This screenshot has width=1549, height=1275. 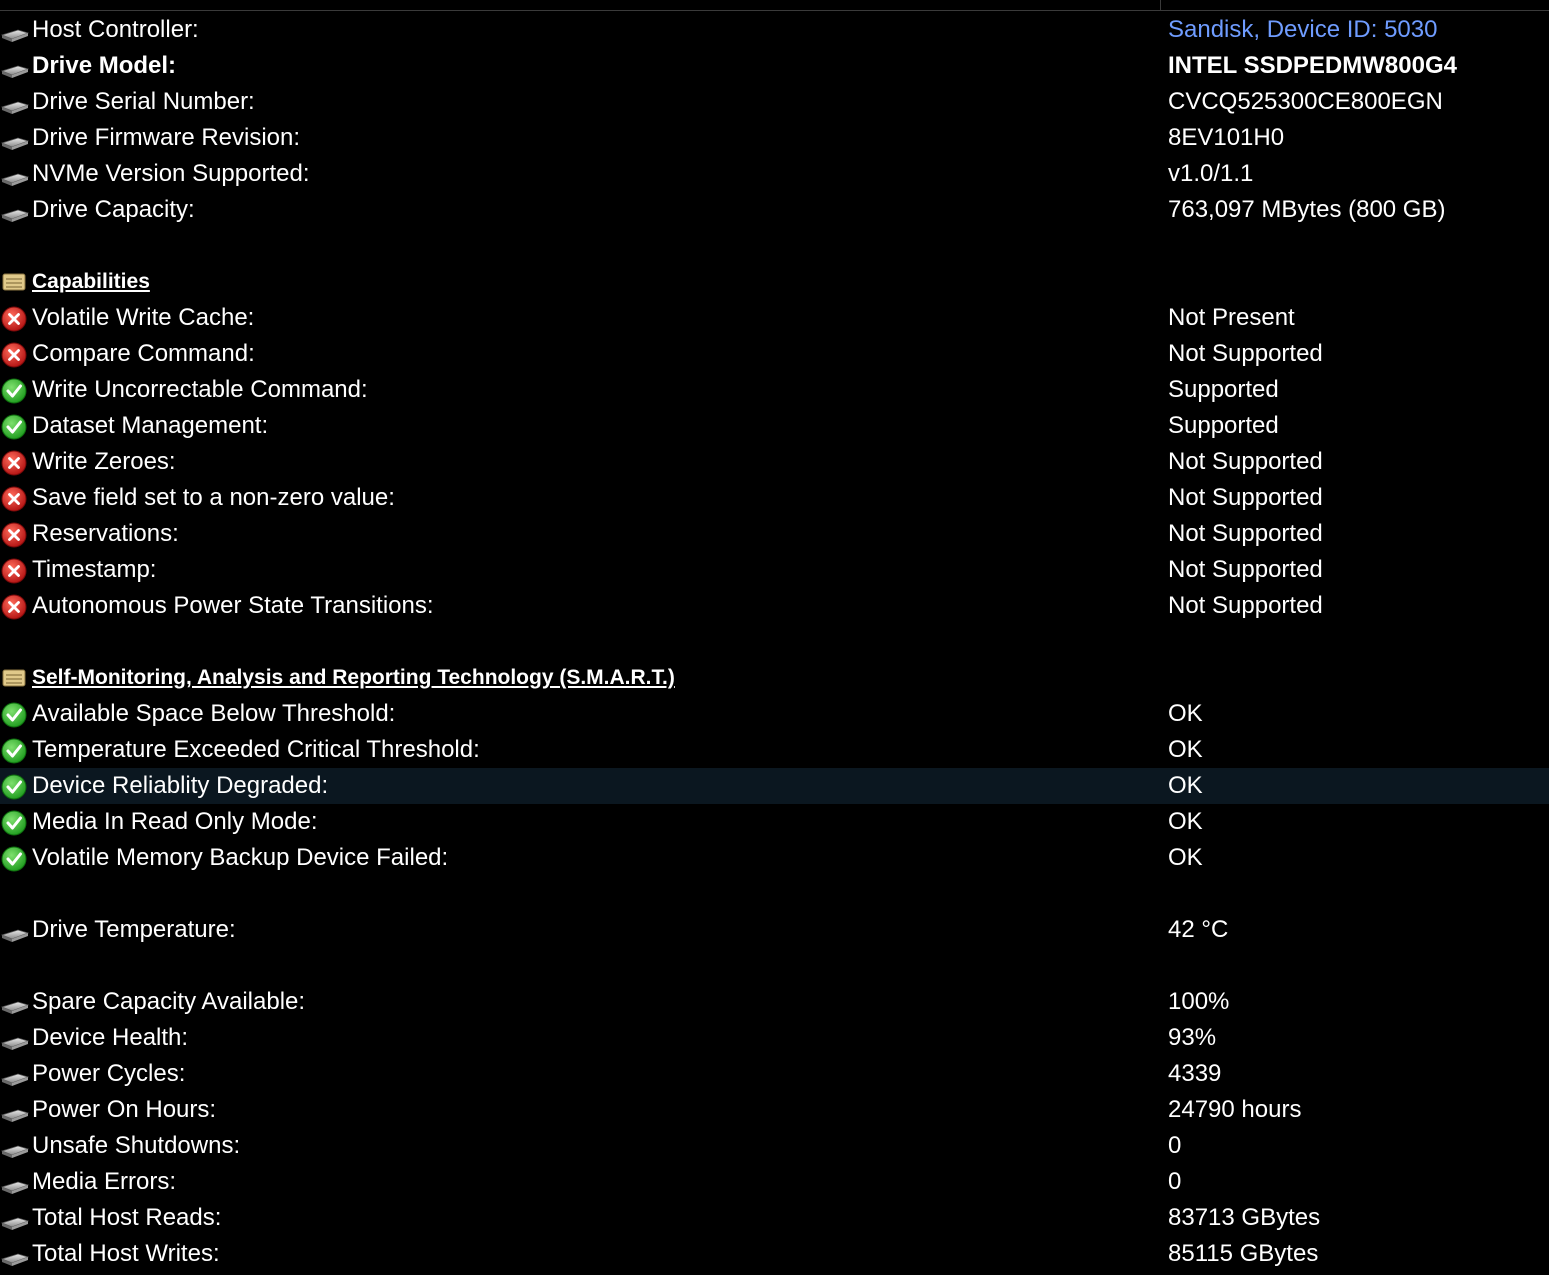 What do you see at coordinates (1231, 317) in the screenshot?
I see `row-value: Not Present` at bounding box center [1231, 317].